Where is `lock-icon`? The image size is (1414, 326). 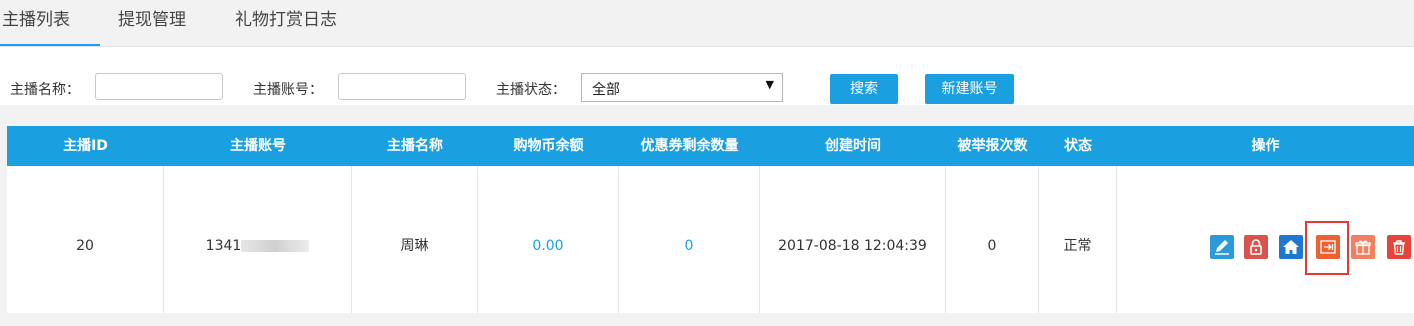 lock-icon is located at coordinates (1256, 247).